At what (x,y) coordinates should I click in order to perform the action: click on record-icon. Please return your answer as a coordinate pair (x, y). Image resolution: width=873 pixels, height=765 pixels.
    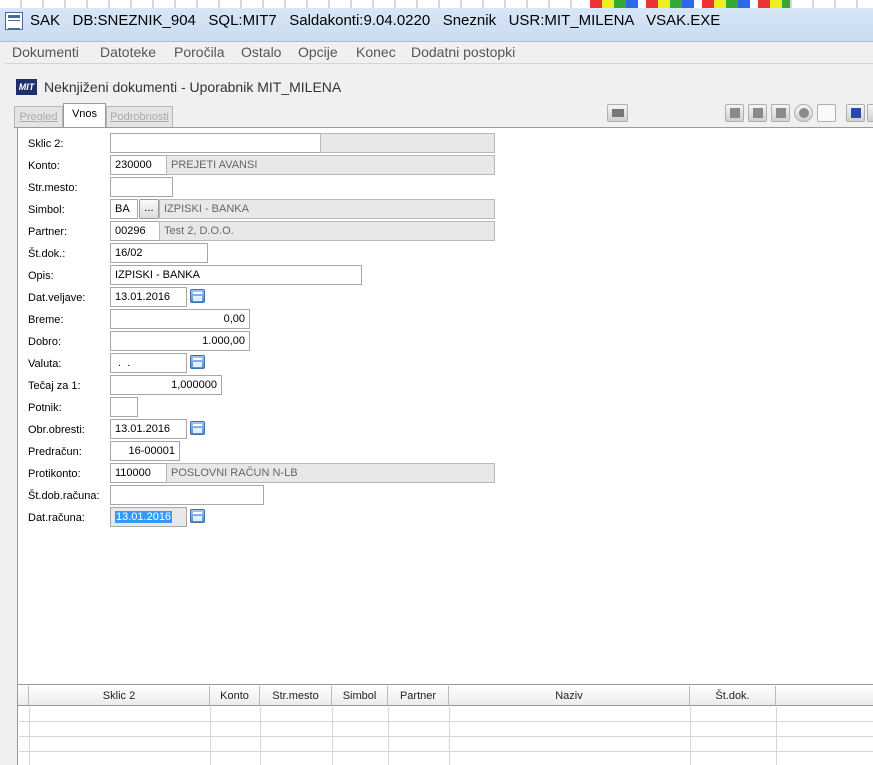
    Looking at the image, I should click on (804, 113).